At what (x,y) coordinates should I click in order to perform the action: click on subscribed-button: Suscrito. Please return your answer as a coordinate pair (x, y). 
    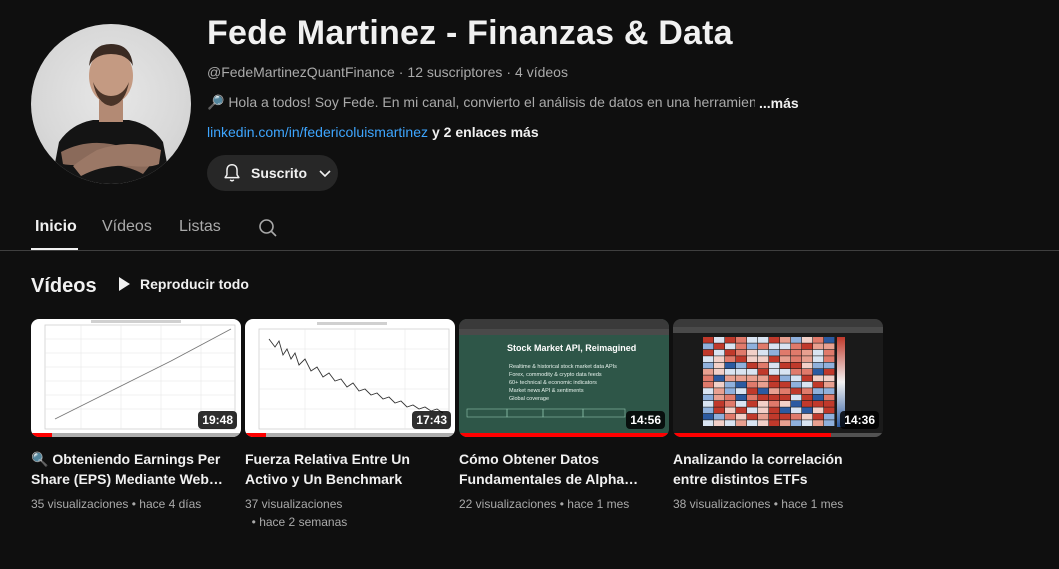
    Looking at the image, I should click on (272, 173).